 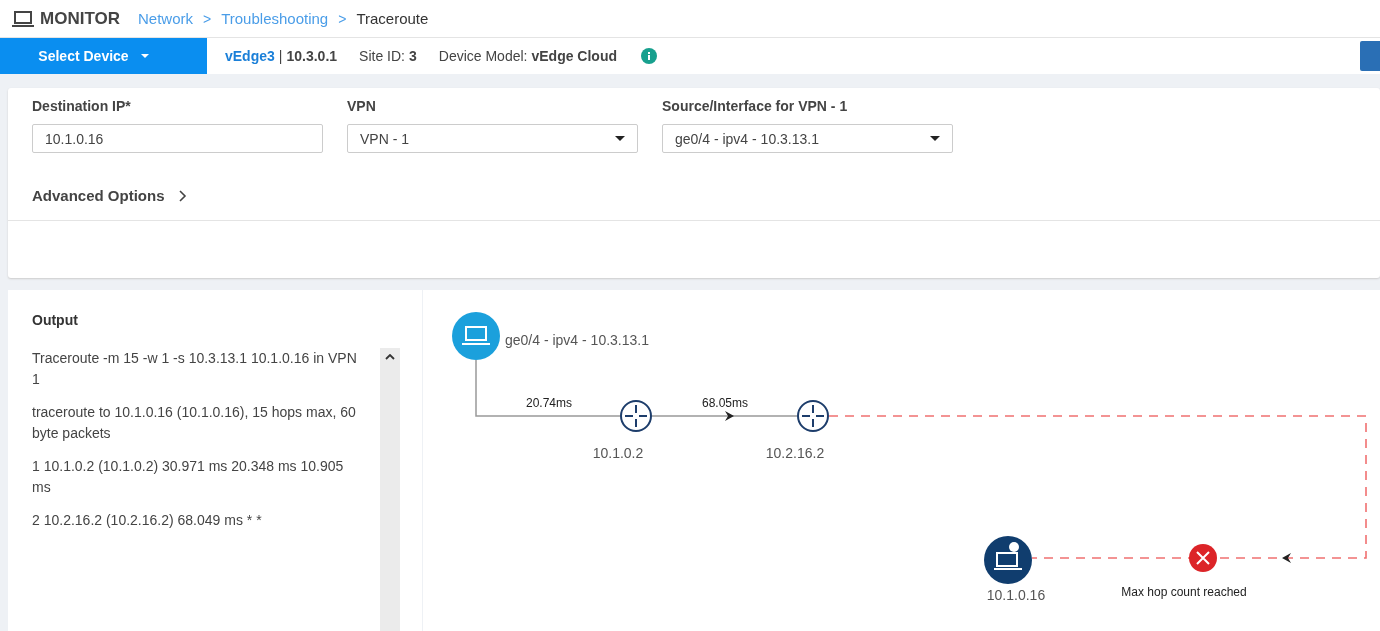 What do you see at coordinates (1184, 592) in the screenshot?
I see `error-message: Max hop count reached` at bounding box center [1184, 592].